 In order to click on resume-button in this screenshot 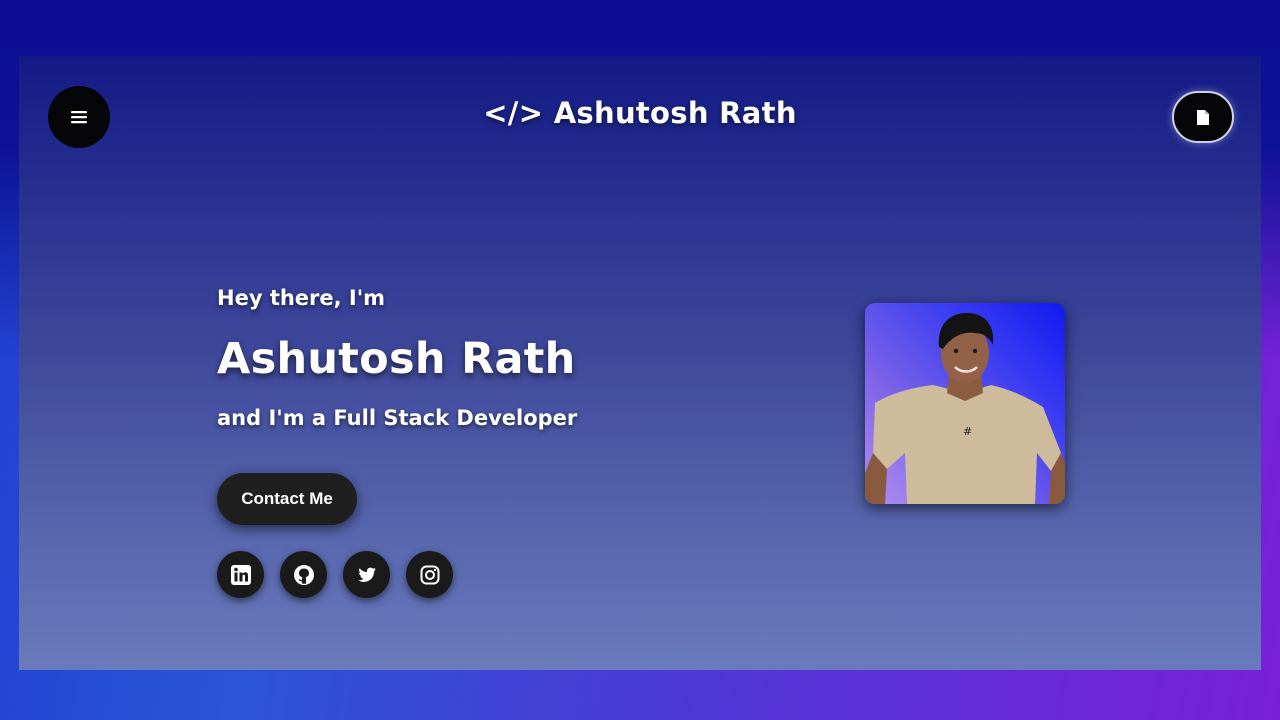, I will do `click(1203, 117)`.